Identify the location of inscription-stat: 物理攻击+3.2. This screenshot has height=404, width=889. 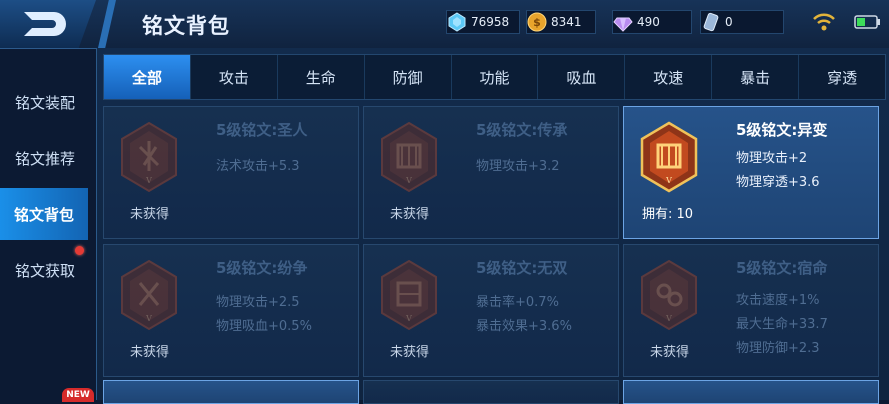
(518, 166).